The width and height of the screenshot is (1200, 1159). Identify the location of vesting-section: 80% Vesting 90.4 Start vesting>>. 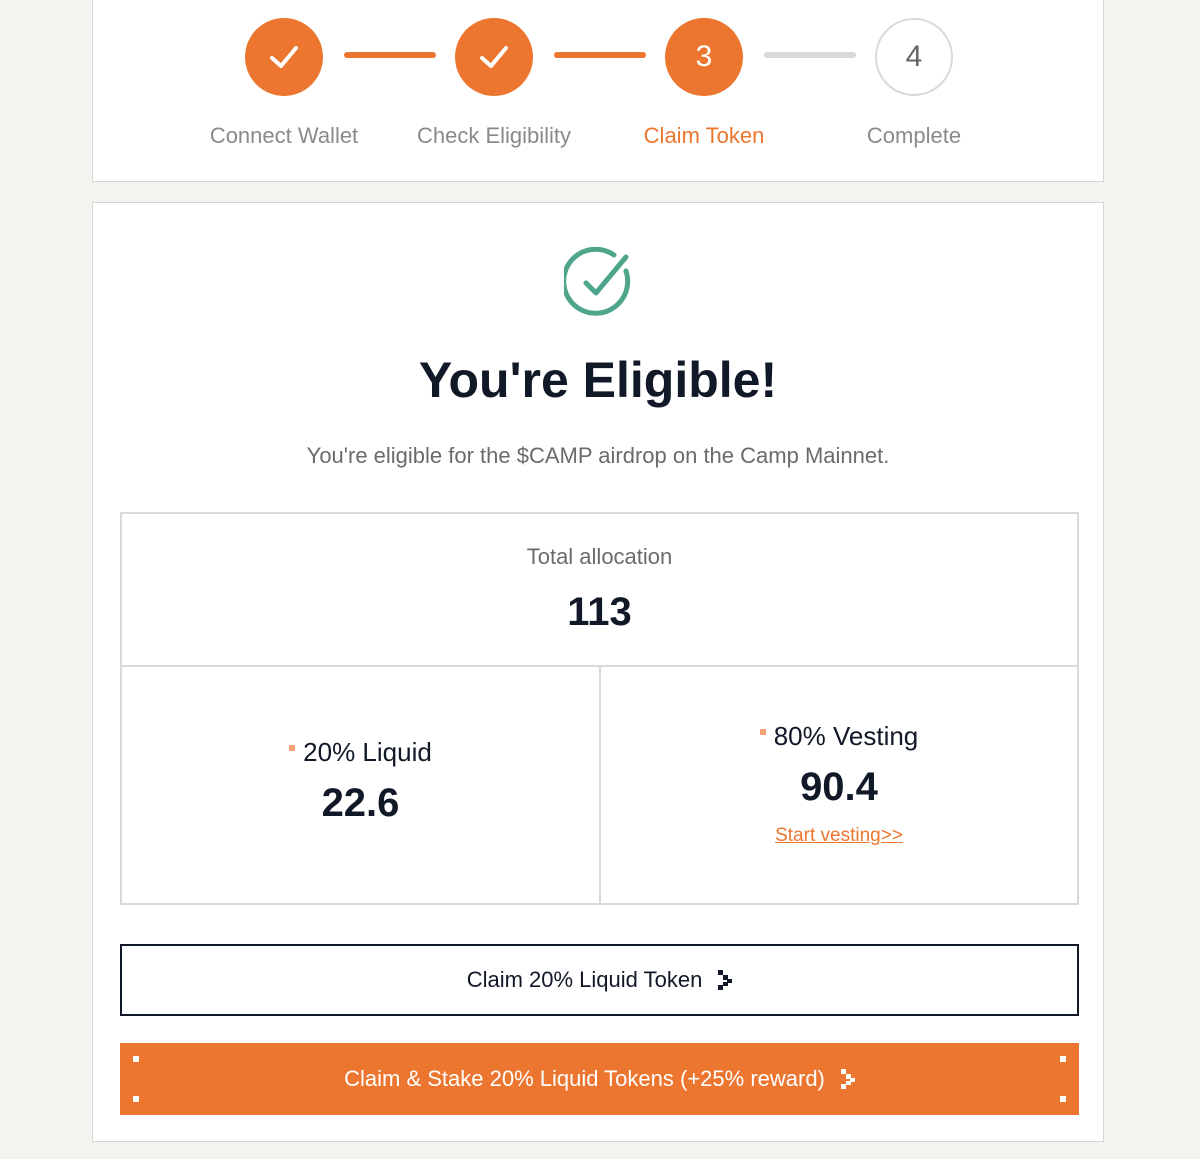
(839, 784).